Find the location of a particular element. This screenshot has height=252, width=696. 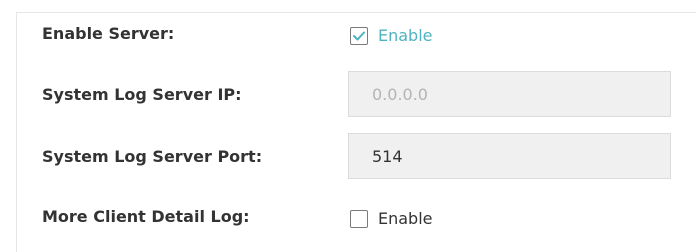

server-ip-input is located at coordinates (509, 94).